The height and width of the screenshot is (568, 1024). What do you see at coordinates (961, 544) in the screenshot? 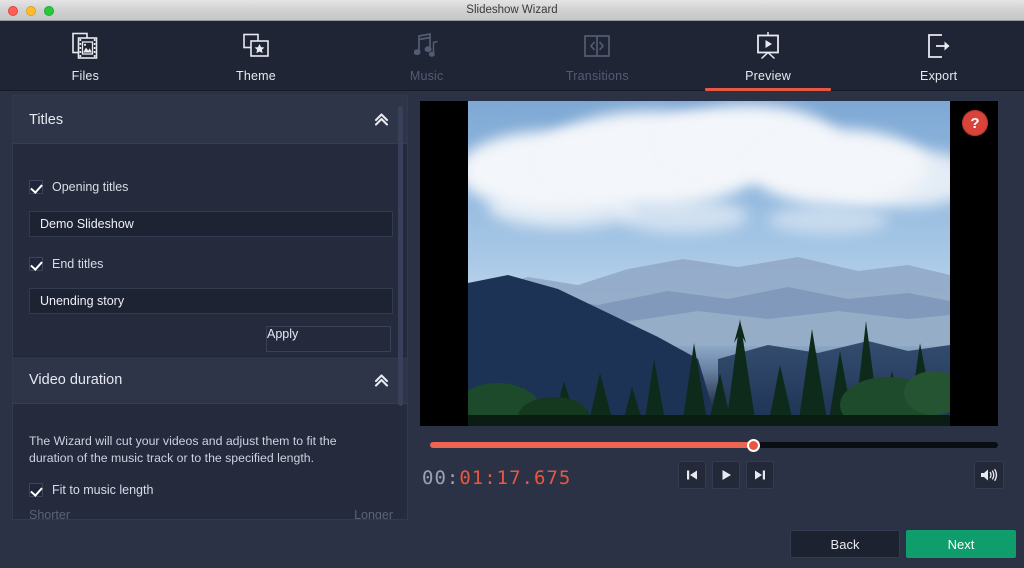
I see `next-button-footer: Next` at bounding box center [961, 544].